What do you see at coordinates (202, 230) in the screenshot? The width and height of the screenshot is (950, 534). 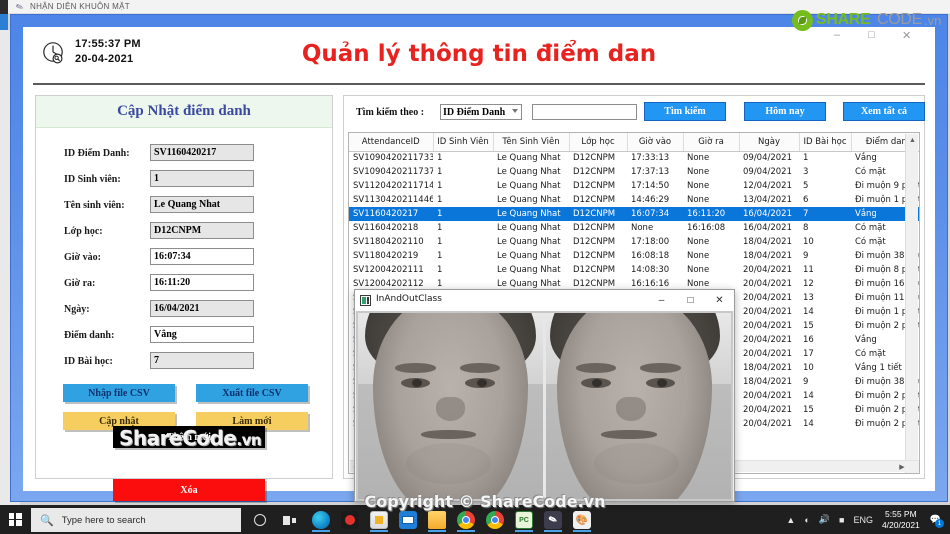 I see `input-class: D12CNPM` at bounding box center [202, 230].